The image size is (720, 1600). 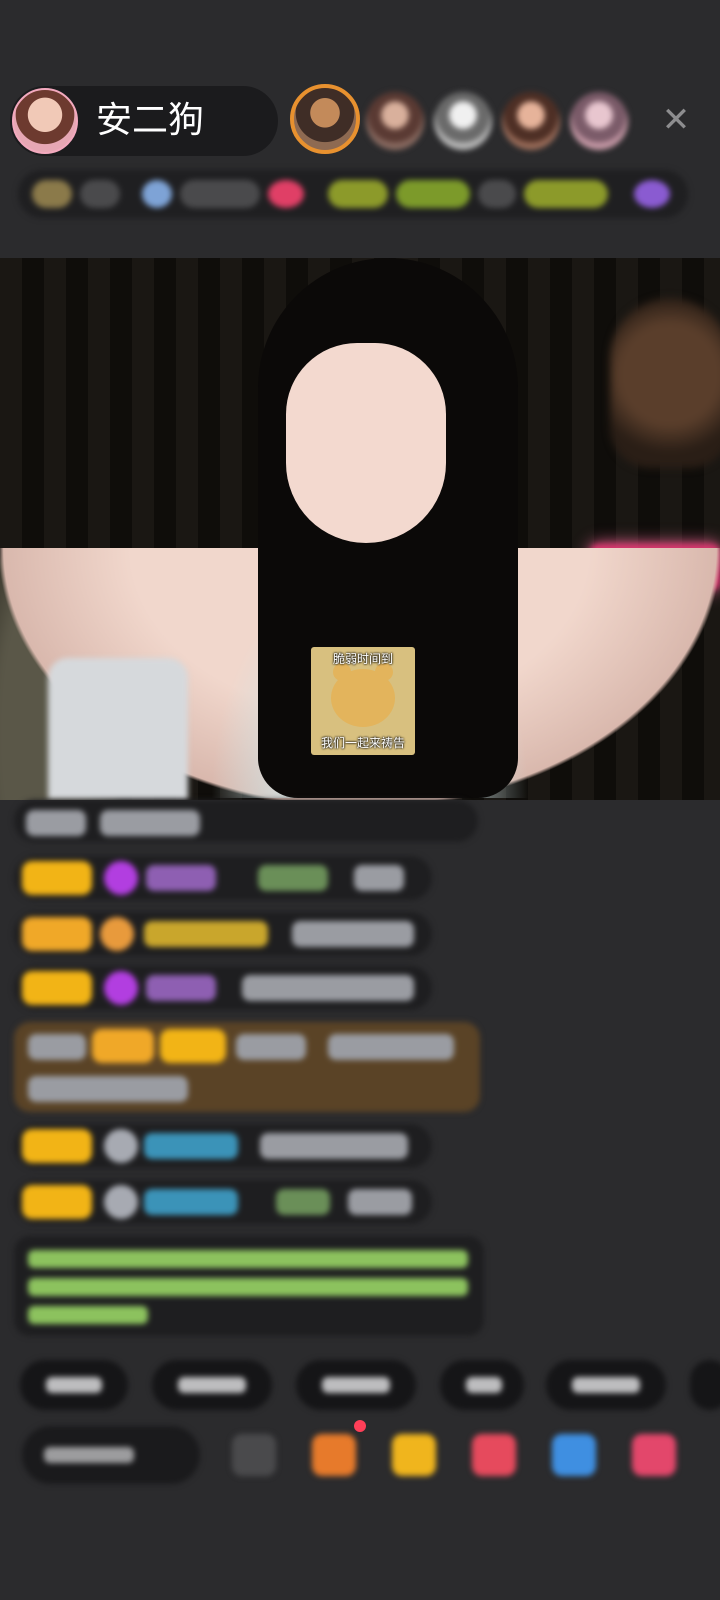 I want to click on notification-dot, so click(x=360, y=1426).